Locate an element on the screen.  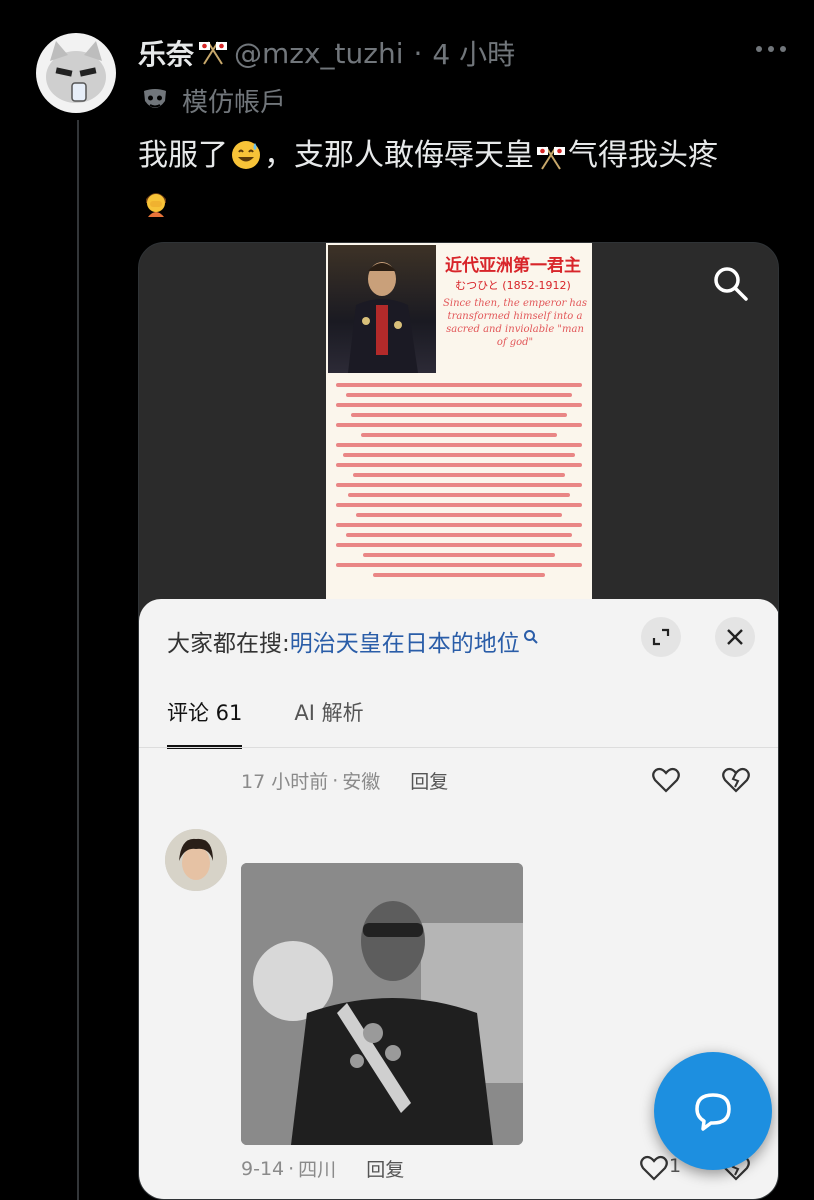
tab-comments: 评论 61 is located at coordinates (205, 723).